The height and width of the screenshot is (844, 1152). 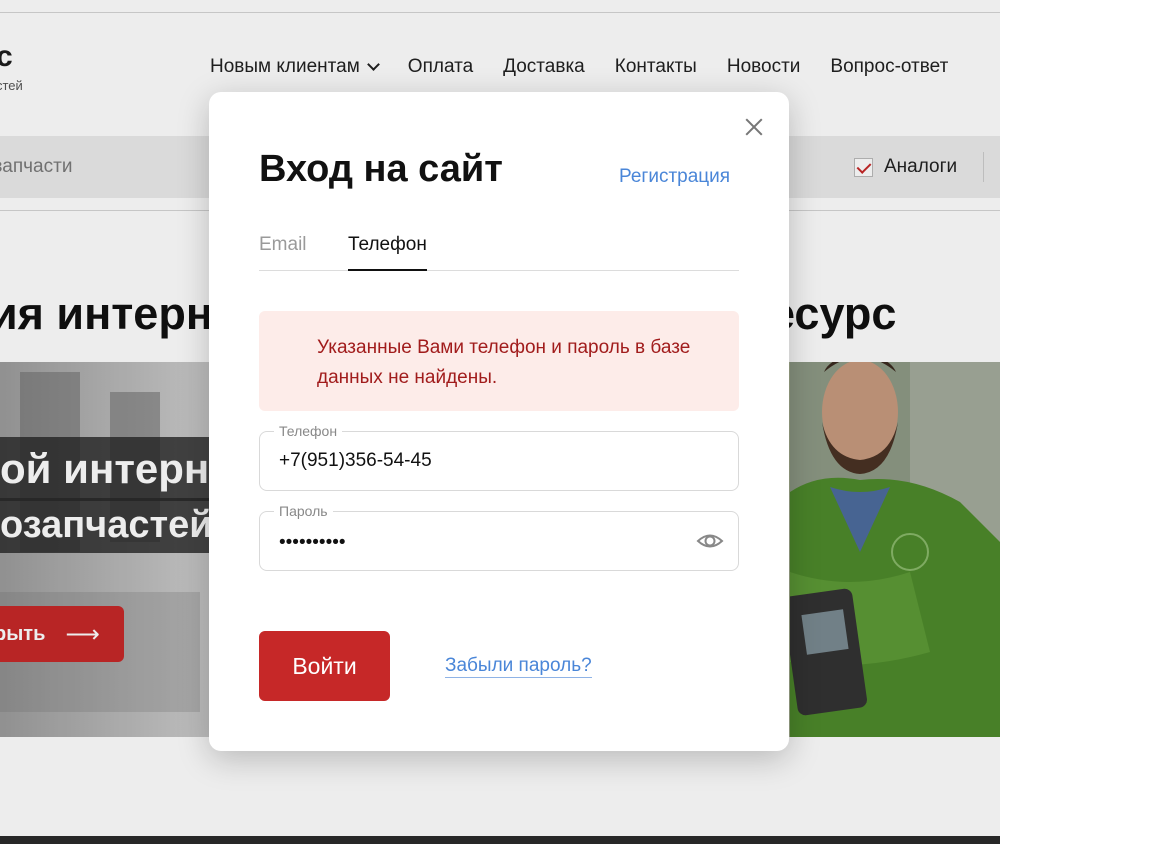 What do you see at coordinates (499, 252) in the screenshot?
I see `login-method-tabs: Email Телефон` at bounding box center [499, 252].